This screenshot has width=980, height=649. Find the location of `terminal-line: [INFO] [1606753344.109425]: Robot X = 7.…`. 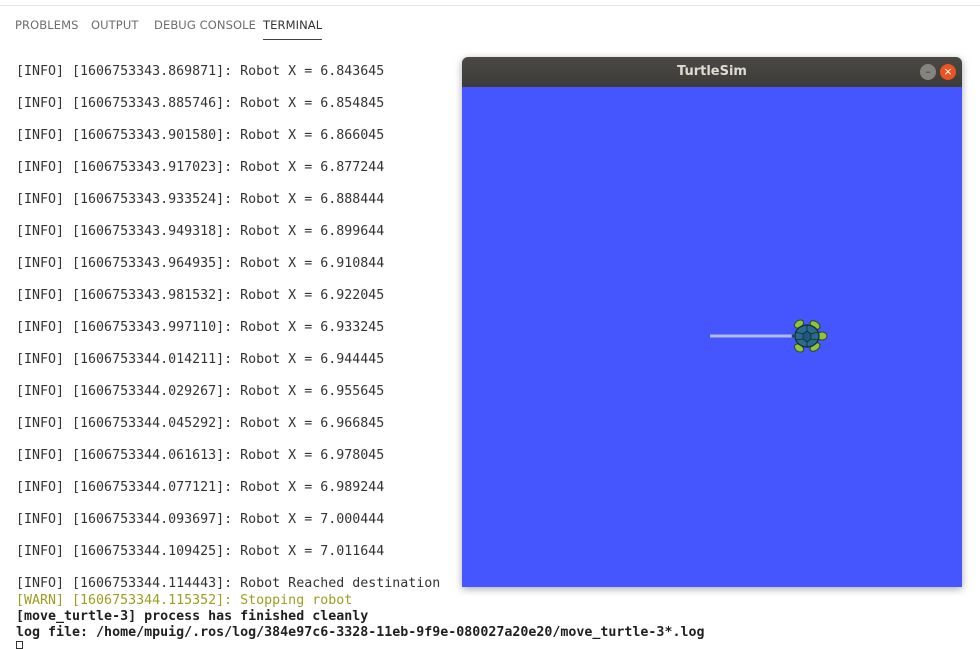

terminal-line: [INFO] [1606753344.109425]: Robot X = 7.… is located at coordinates (200, 551).